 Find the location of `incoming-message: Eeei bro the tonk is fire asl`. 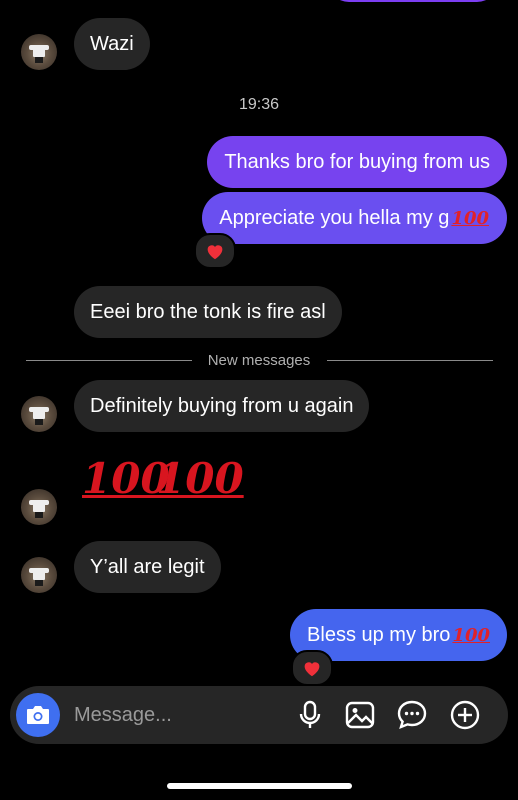

incoming-message: Eeei bro the tonk is fire asl is located at coordinates (208, 312).